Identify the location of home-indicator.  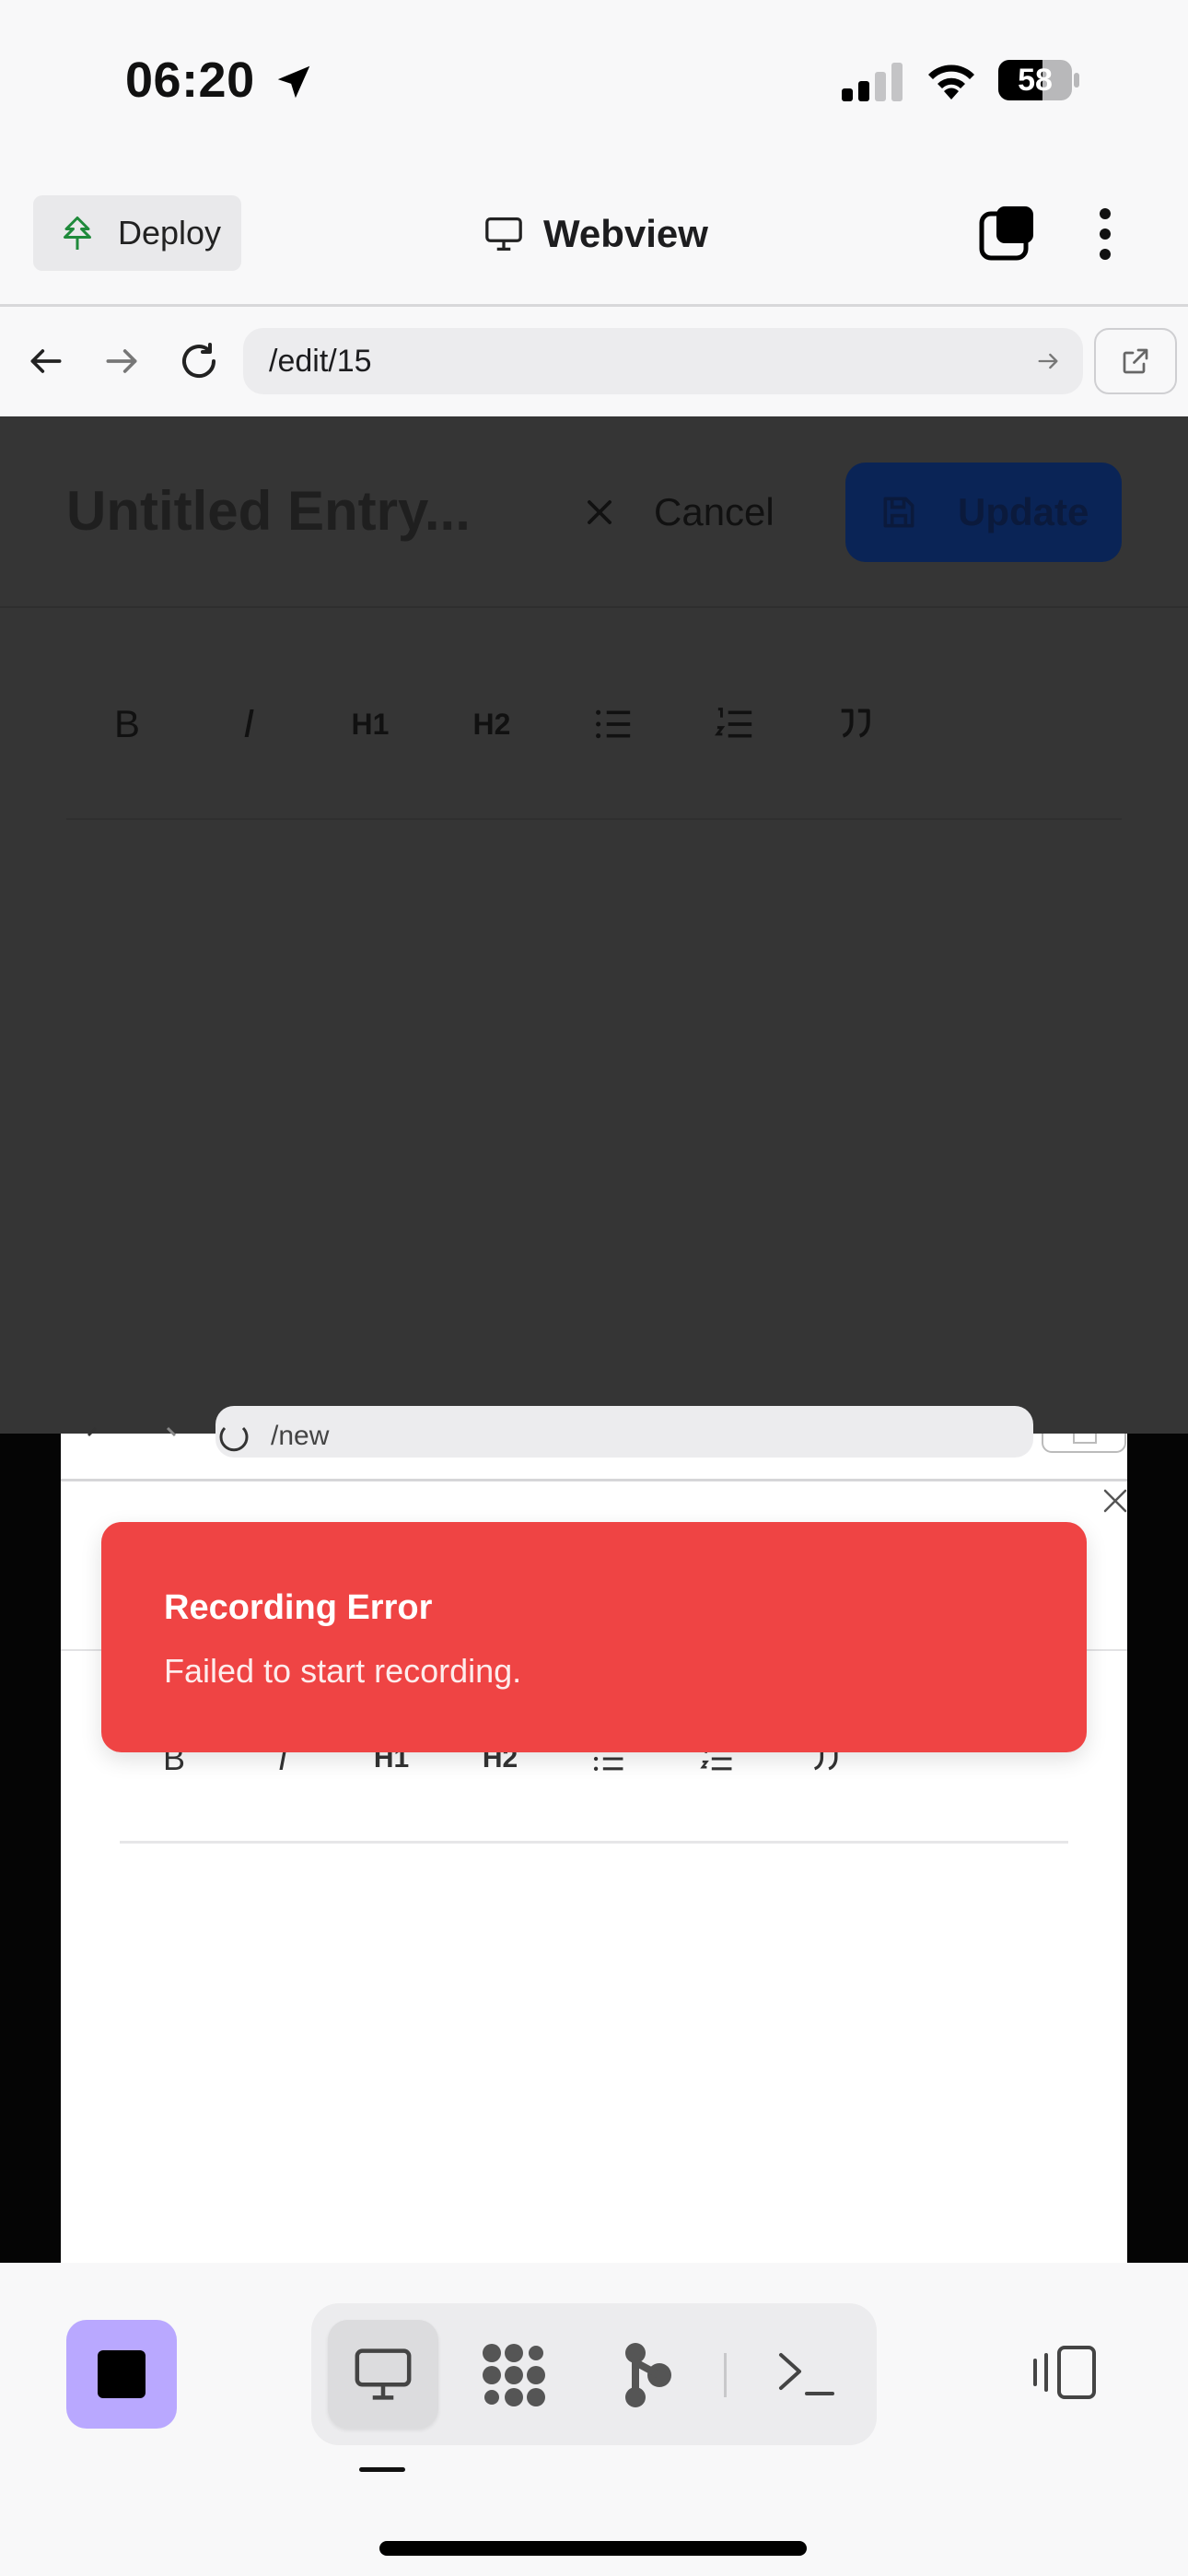
(593, 2548).